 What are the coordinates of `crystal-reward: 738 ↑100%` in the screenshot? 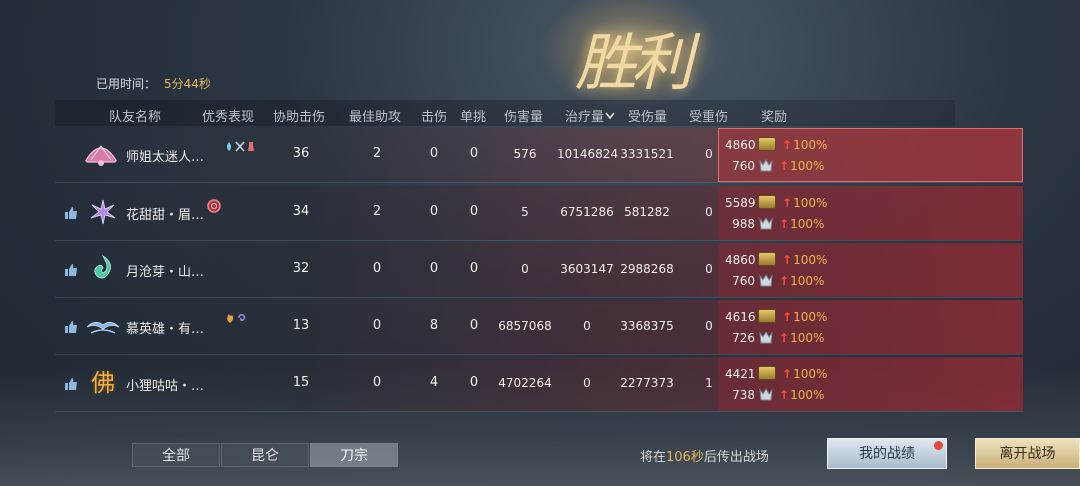 It's located at (778, 395).